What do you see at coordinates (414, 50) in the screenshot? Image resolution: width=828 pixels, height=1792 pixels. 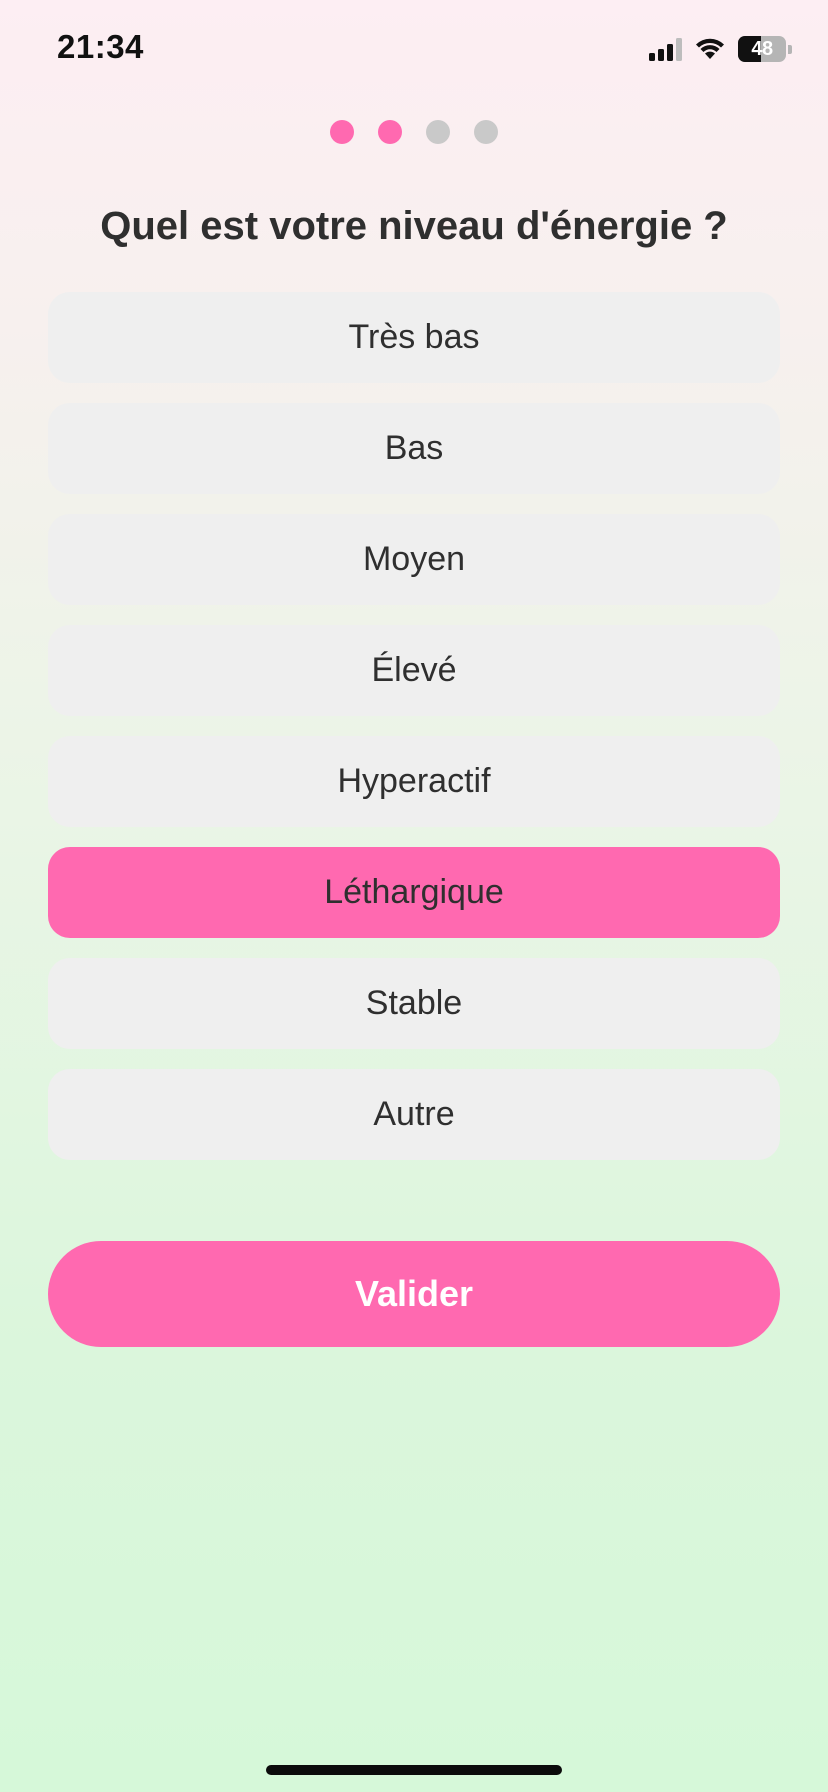 I see `status-bar: 21:34 48` at bounding box center [414, 50].